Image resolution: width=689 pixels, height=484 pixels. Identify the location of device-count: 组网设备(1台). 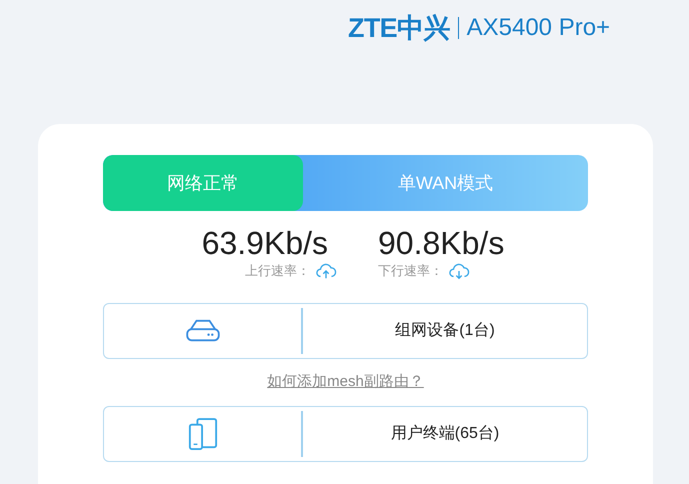
(445, 331).